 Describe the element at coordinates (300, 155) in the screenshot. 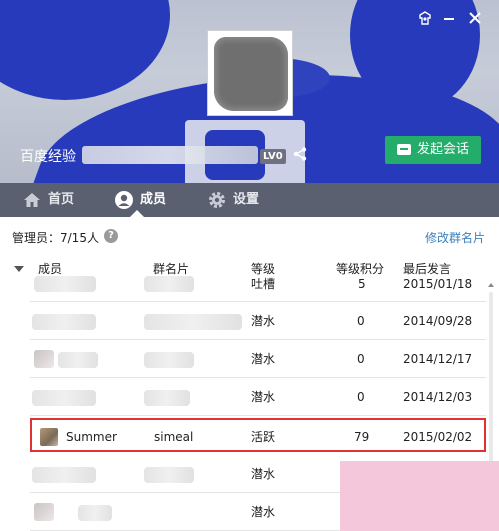

I see `share-icon` at that location.